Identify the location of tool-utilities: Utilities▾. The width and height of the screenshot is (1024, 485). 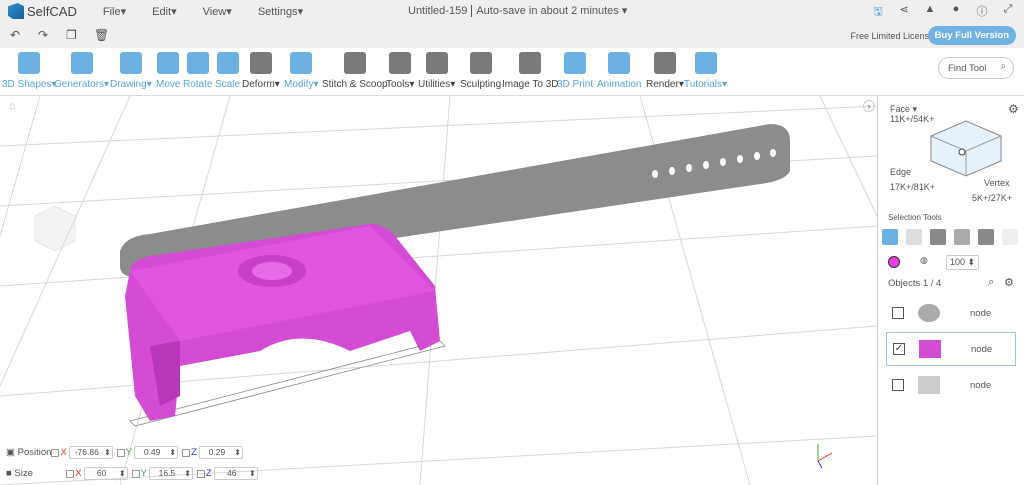
(436, 71).